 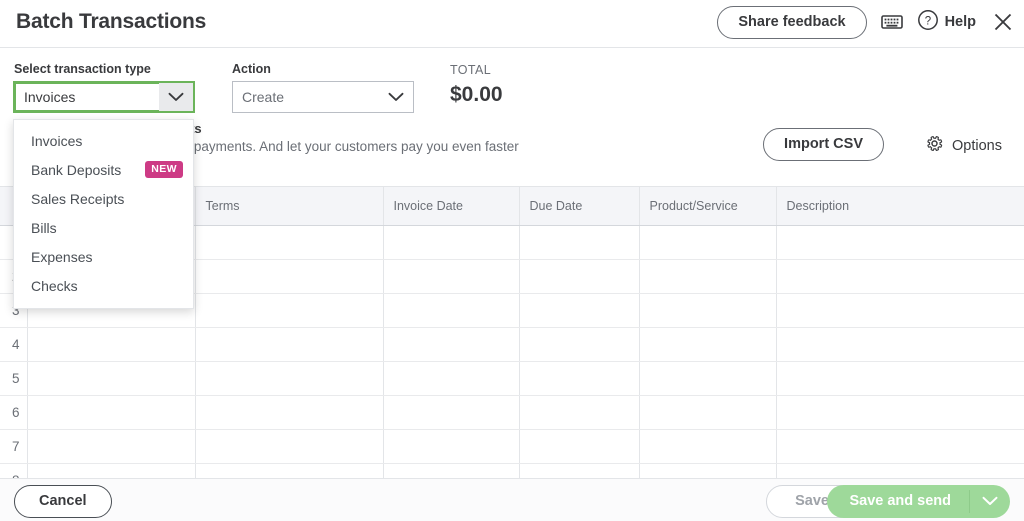 I want to click on column-header-product-service: Product/Service, so click(x=708, y=206).